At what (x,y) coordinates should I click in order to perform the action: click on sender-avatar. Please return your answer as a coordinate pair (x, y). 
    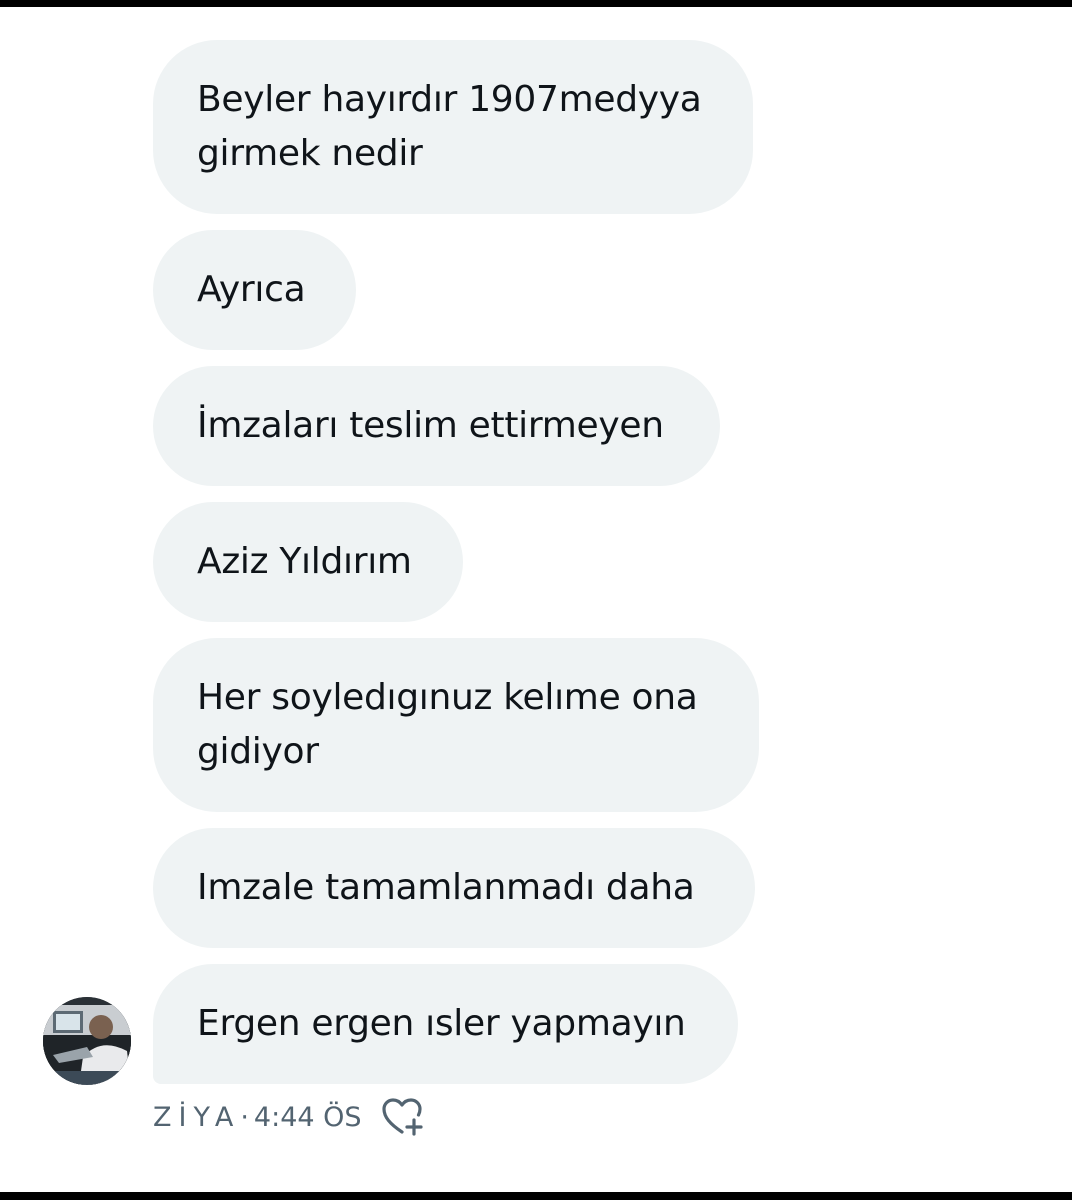
    Looking at the image, I should click on (87, 1041).